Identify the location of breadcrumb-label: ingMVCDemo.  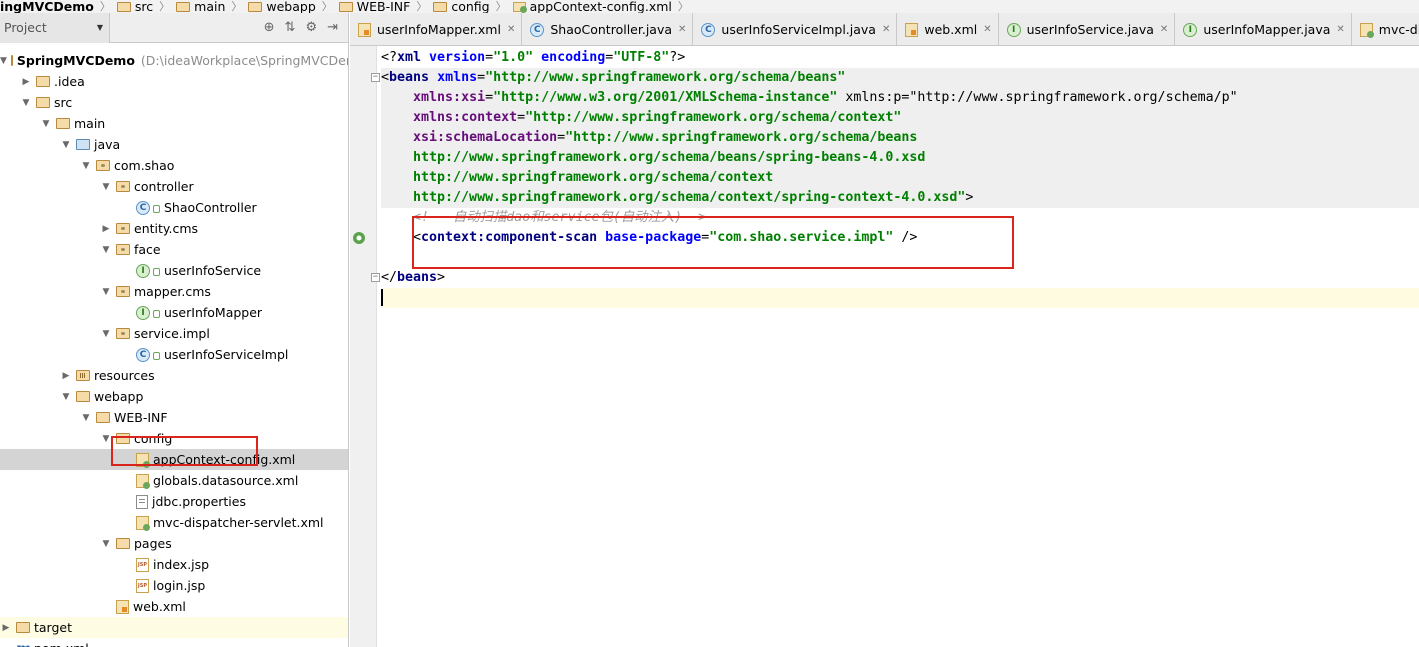
(47, 6).